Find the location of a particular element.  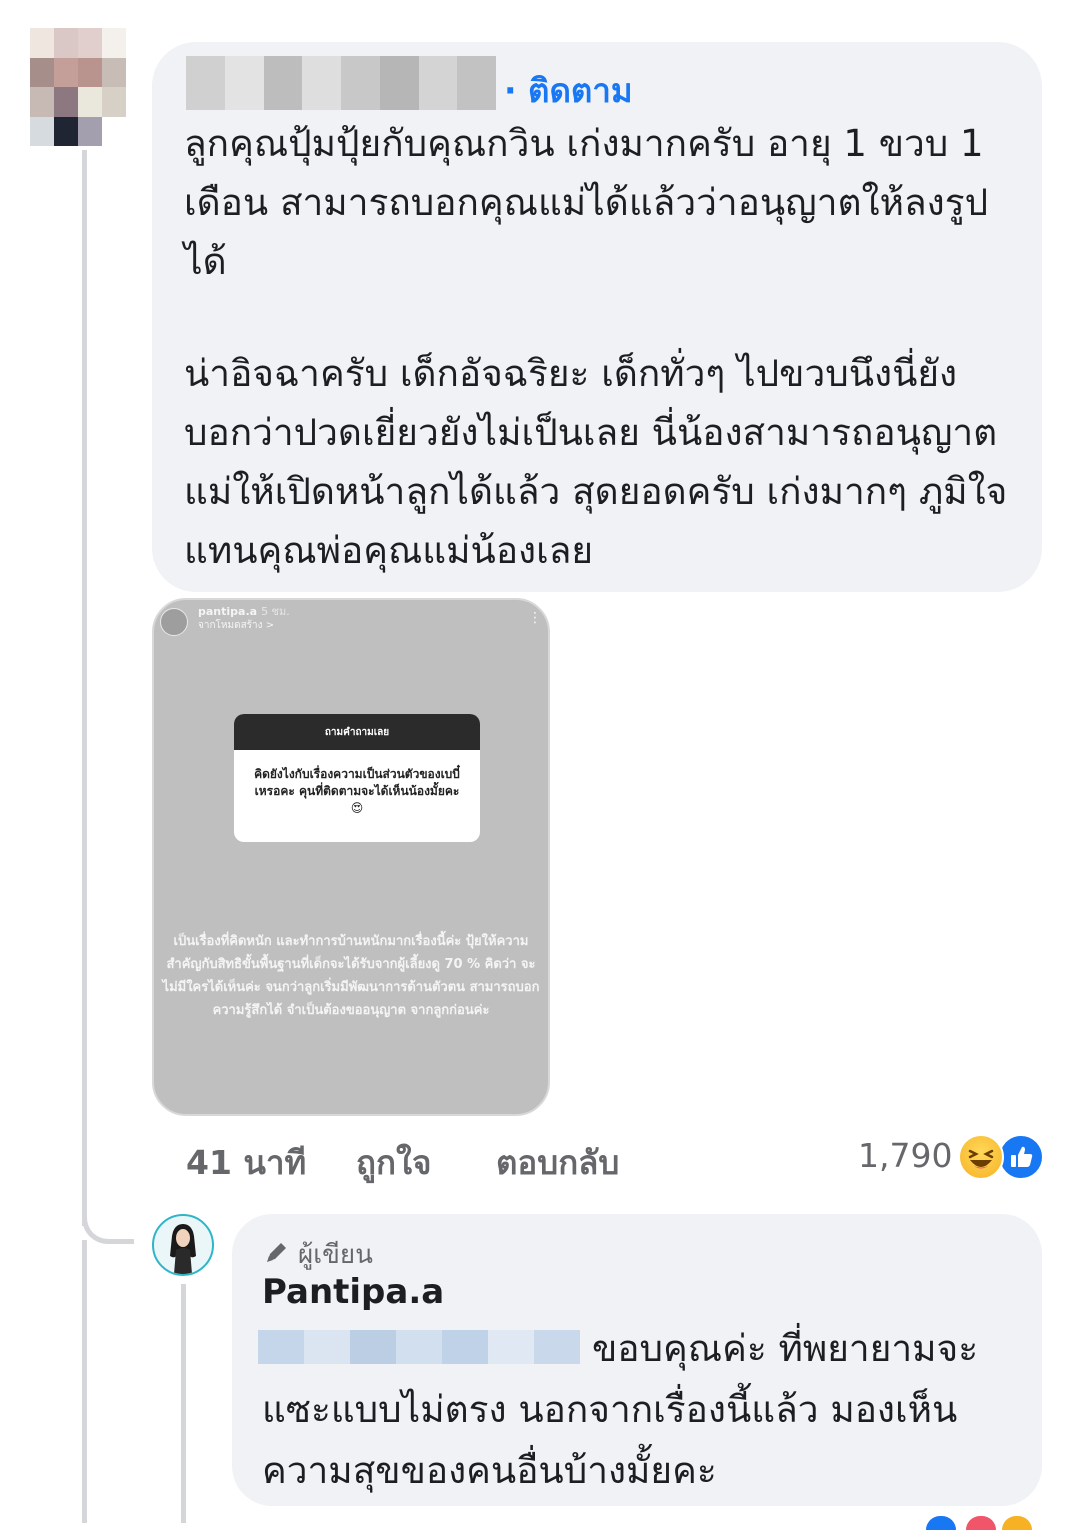

author-badge-label: ผู้เขียน is located at coordinates (335, 1255).